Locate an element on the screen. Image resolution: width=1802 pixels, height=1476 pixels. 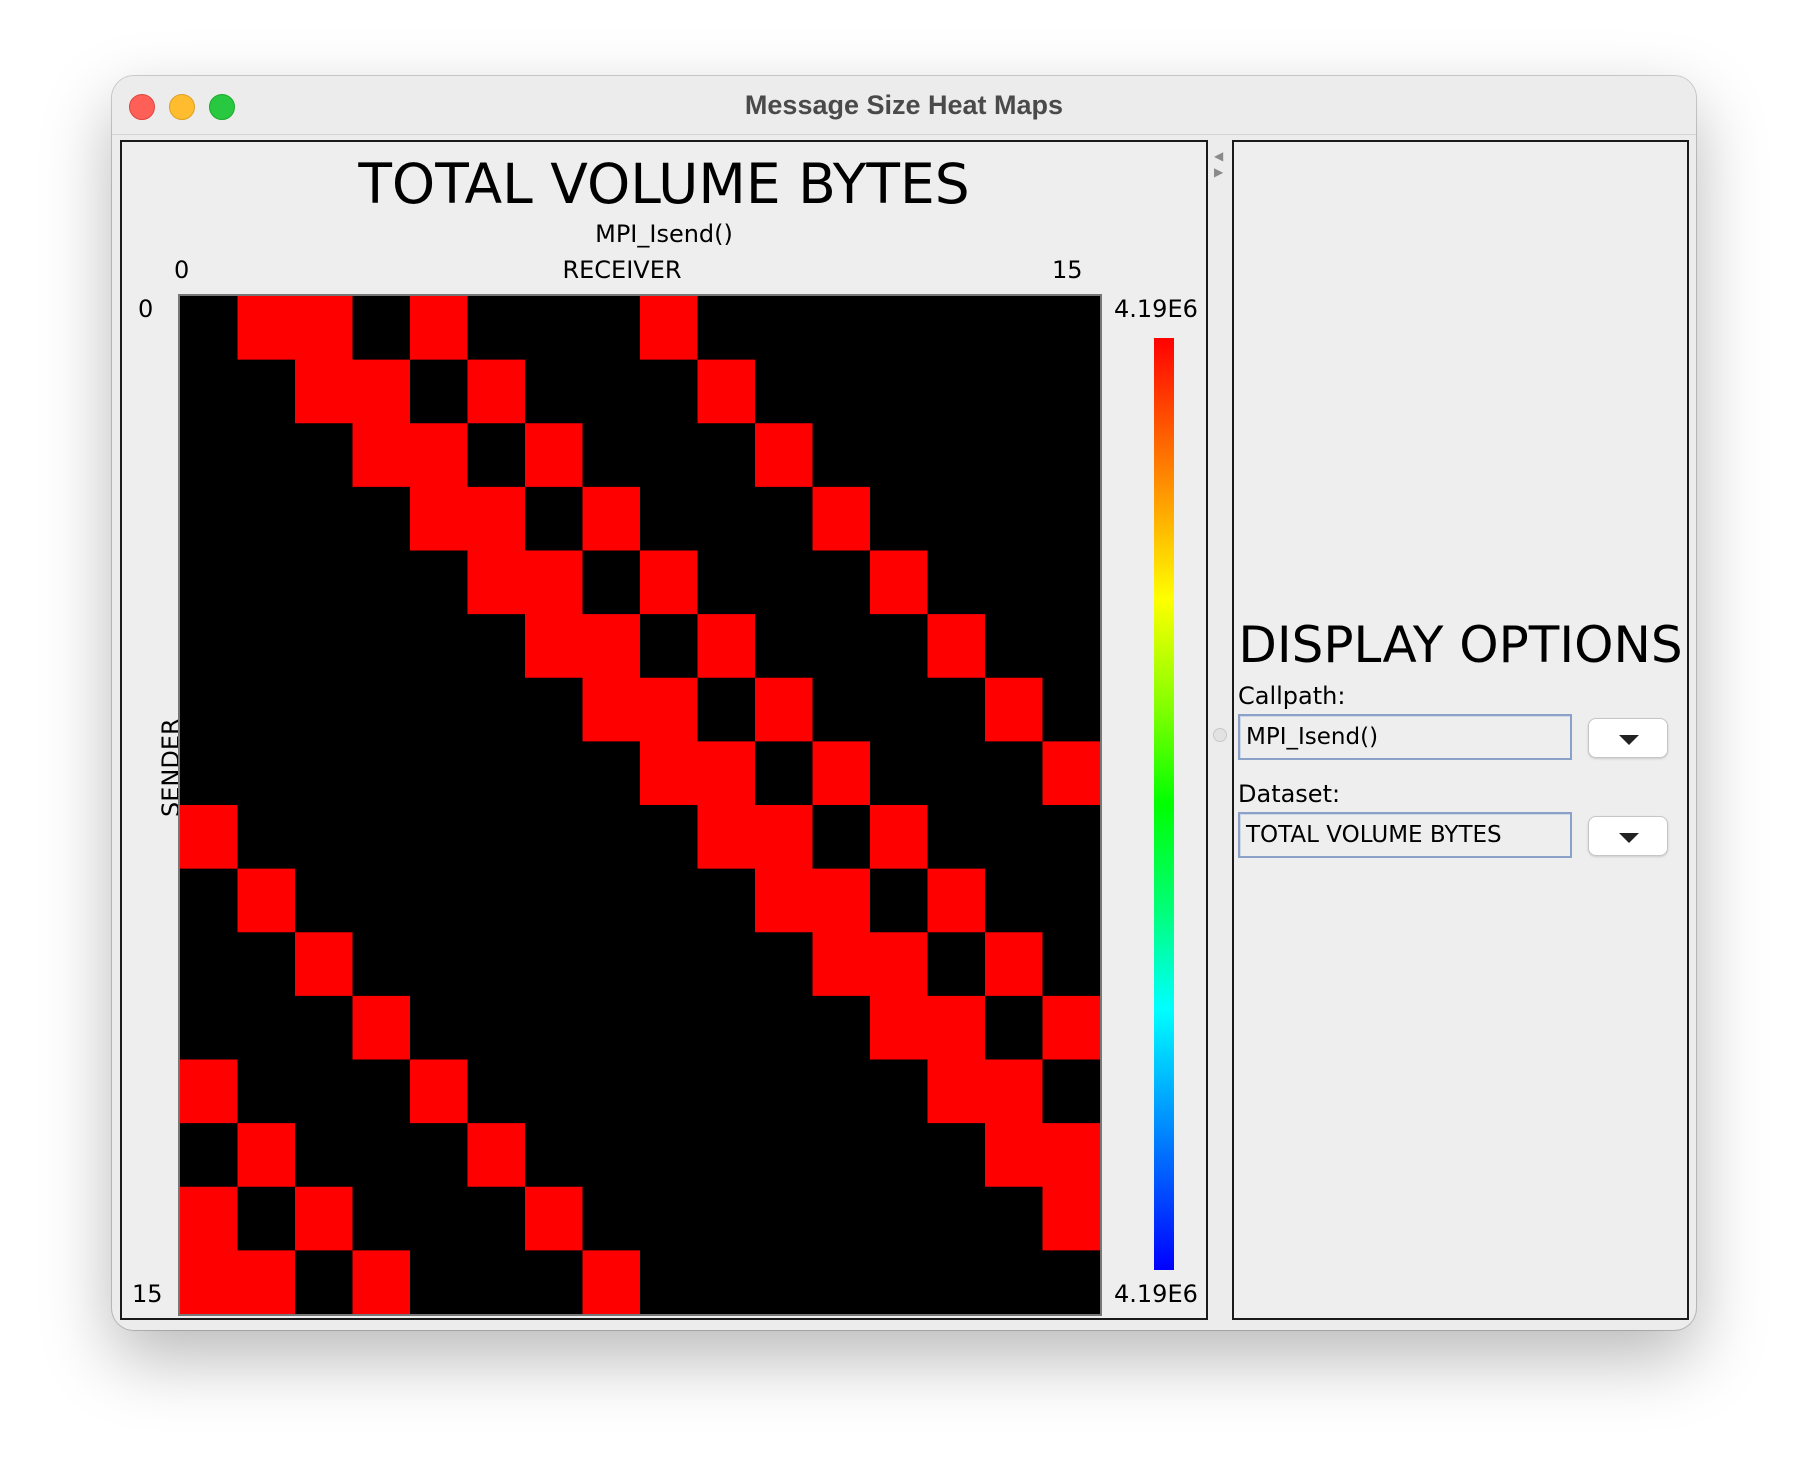
heatmap-cell-s6-r12 is located at coordinates (899, 709).